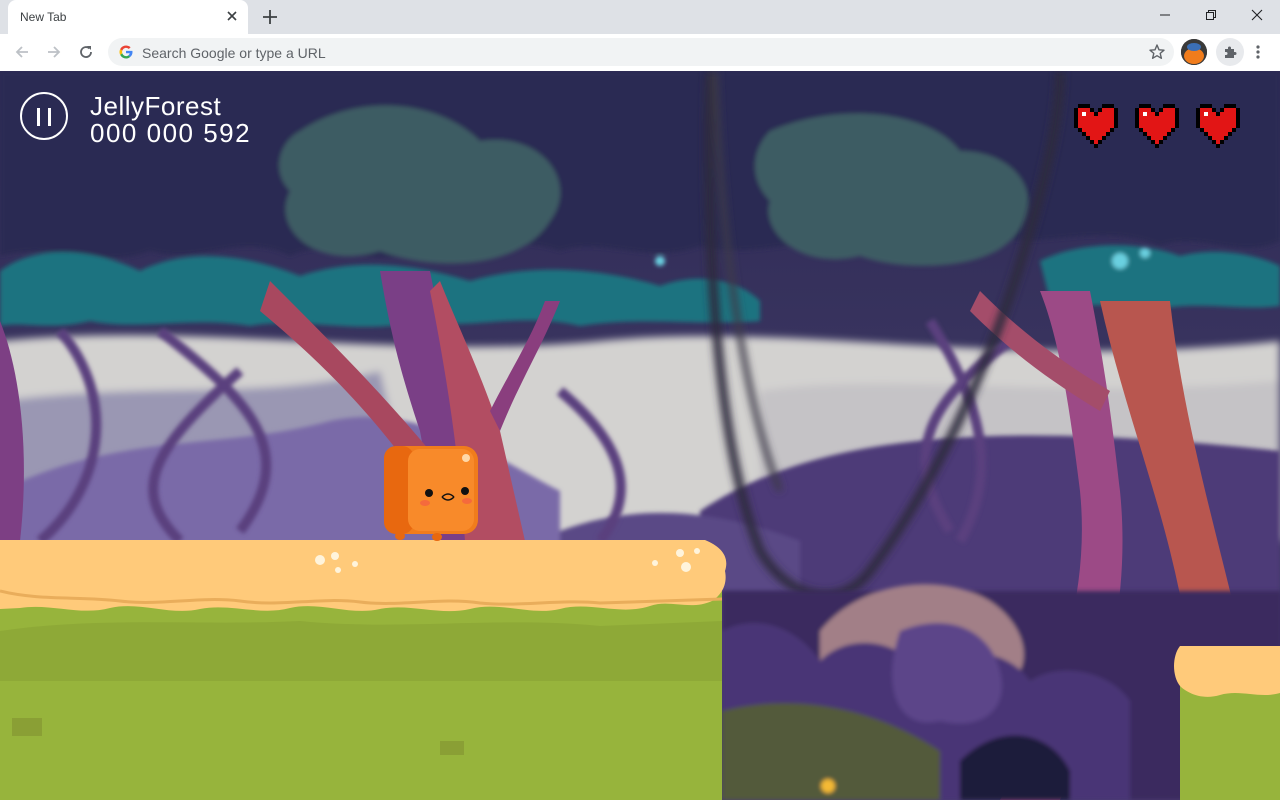  I want to click on new-tab-icon, so click(270, 17).